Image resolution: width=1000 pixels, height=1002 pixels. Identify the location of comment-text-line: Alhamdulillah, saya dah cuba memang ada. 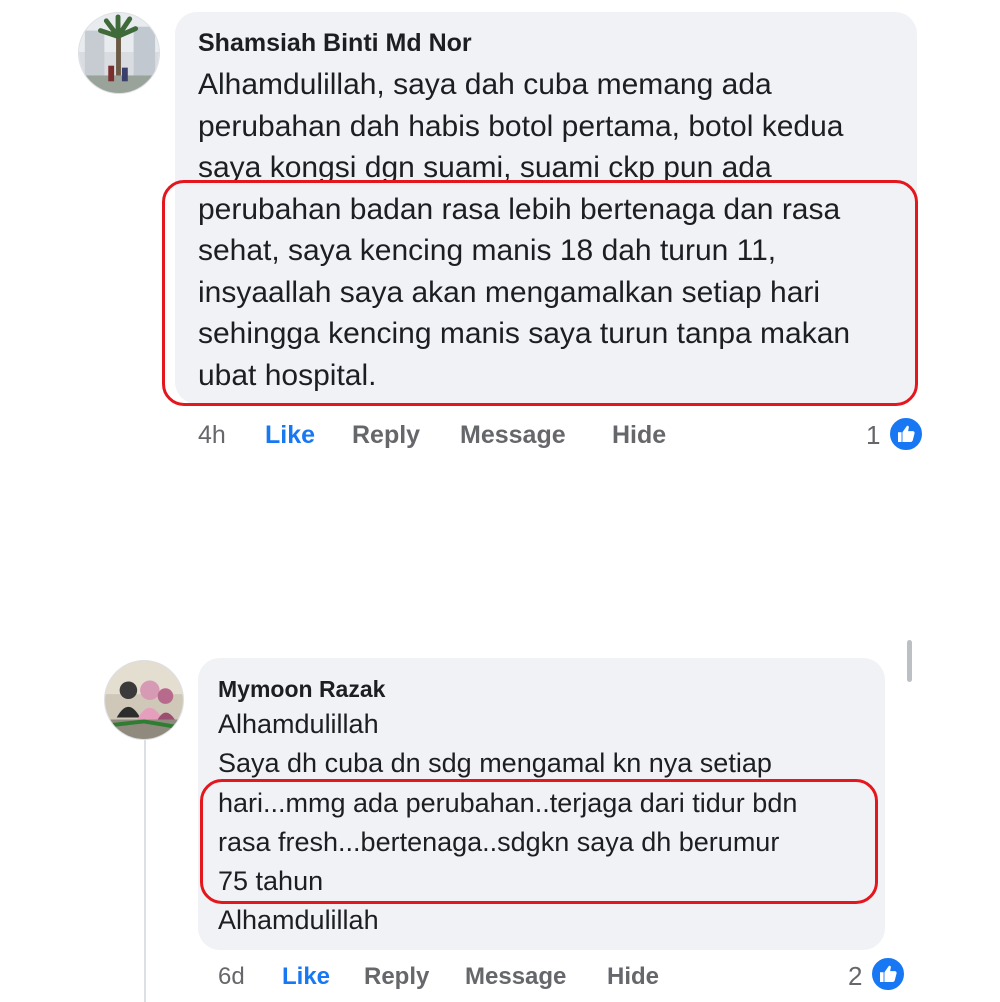
(485, 84).